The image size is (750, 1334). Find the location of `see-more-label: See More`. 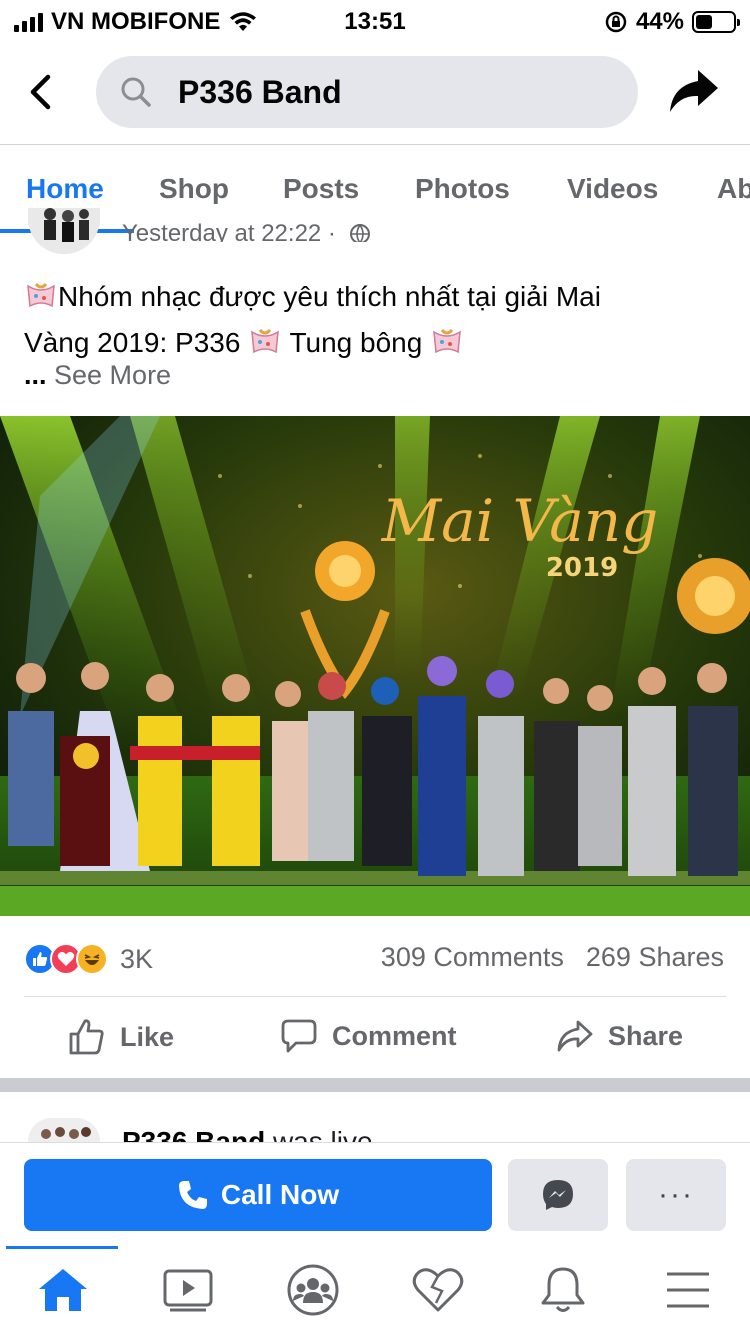

see-more-label: See More is located at coordinates (113, 375).